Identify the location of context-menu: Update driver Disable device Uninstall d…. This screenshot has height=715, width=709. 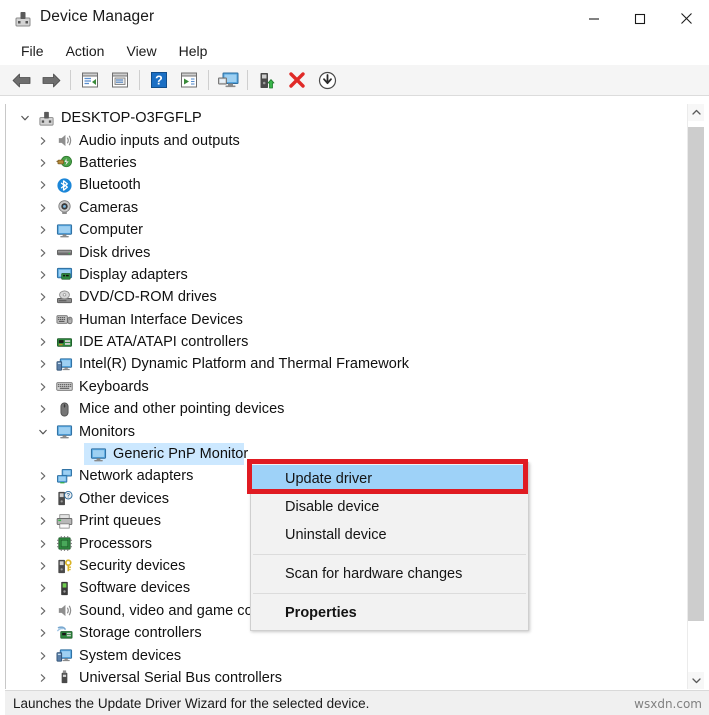
(389, 546).